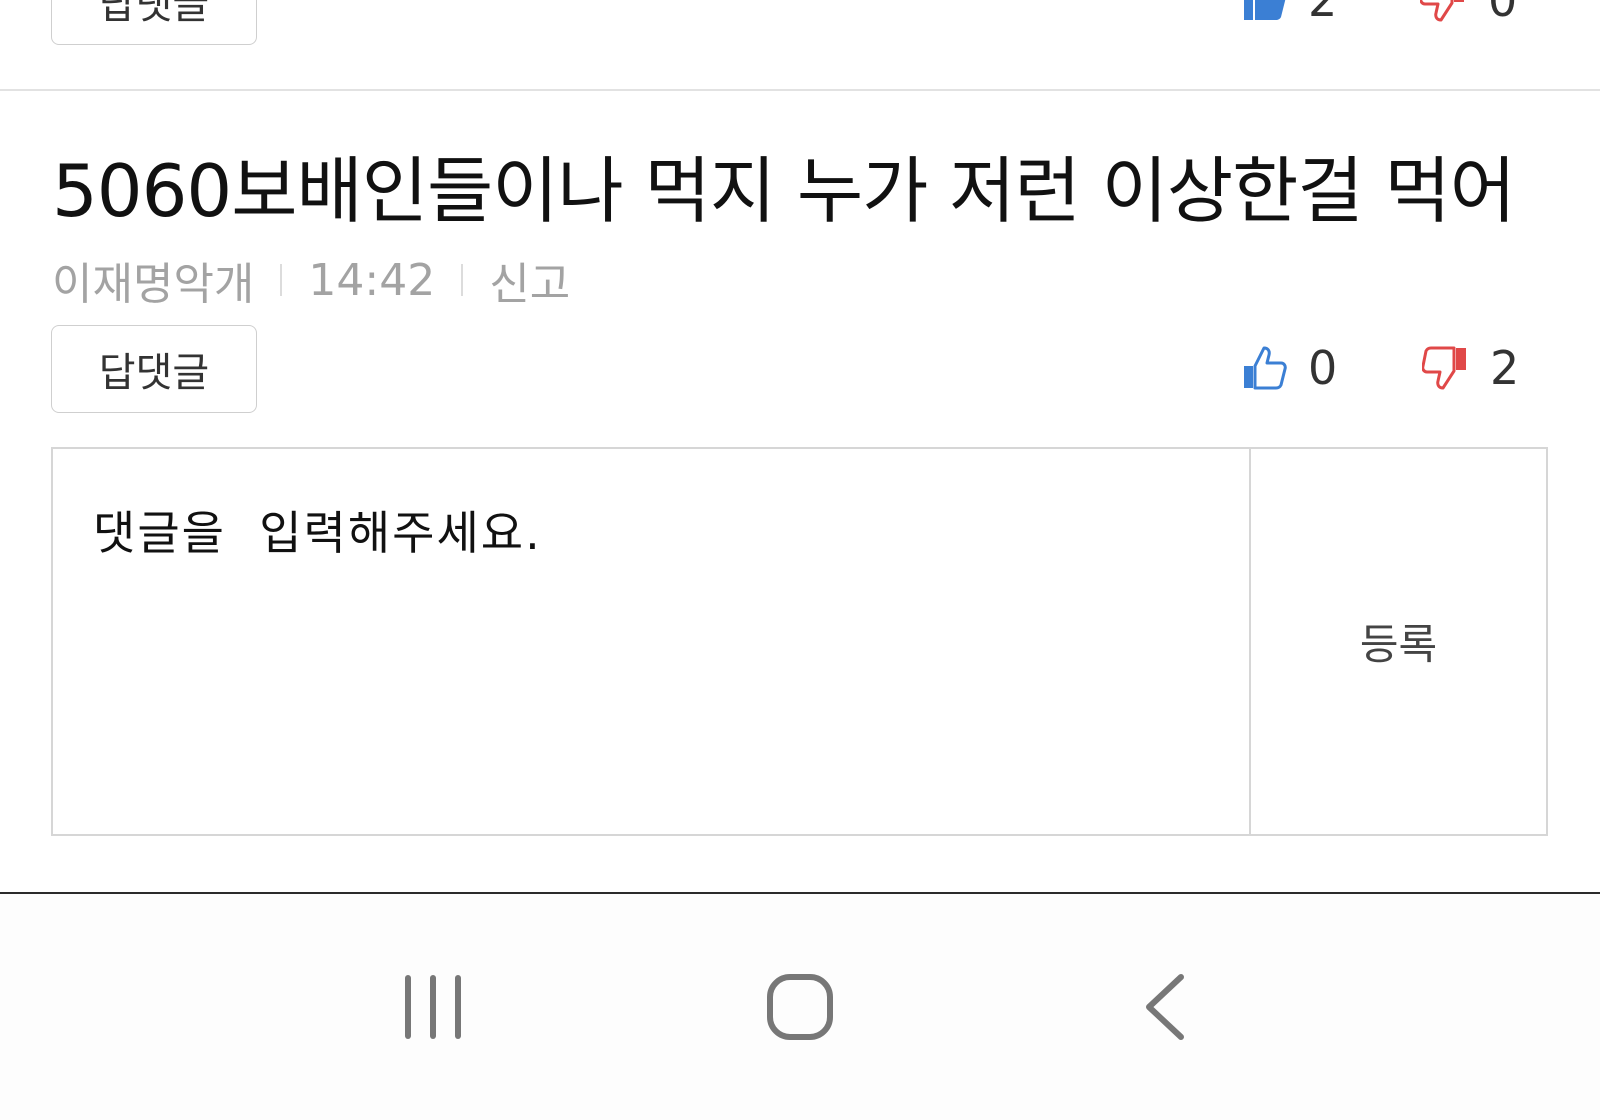 The image size is (1600, 1120). I want to click on comment-meta: 이재명악개 14:42 신고, so click(311, 280).